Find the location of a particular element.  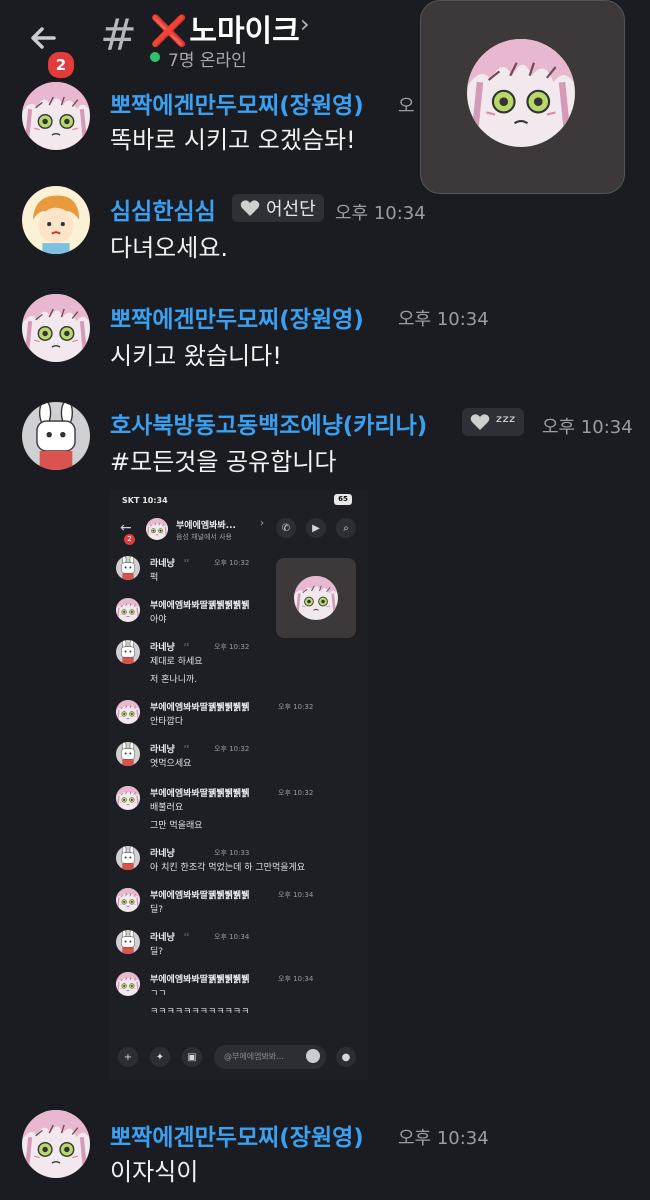

plus-icon: + is located at coordinates (128, 1057).